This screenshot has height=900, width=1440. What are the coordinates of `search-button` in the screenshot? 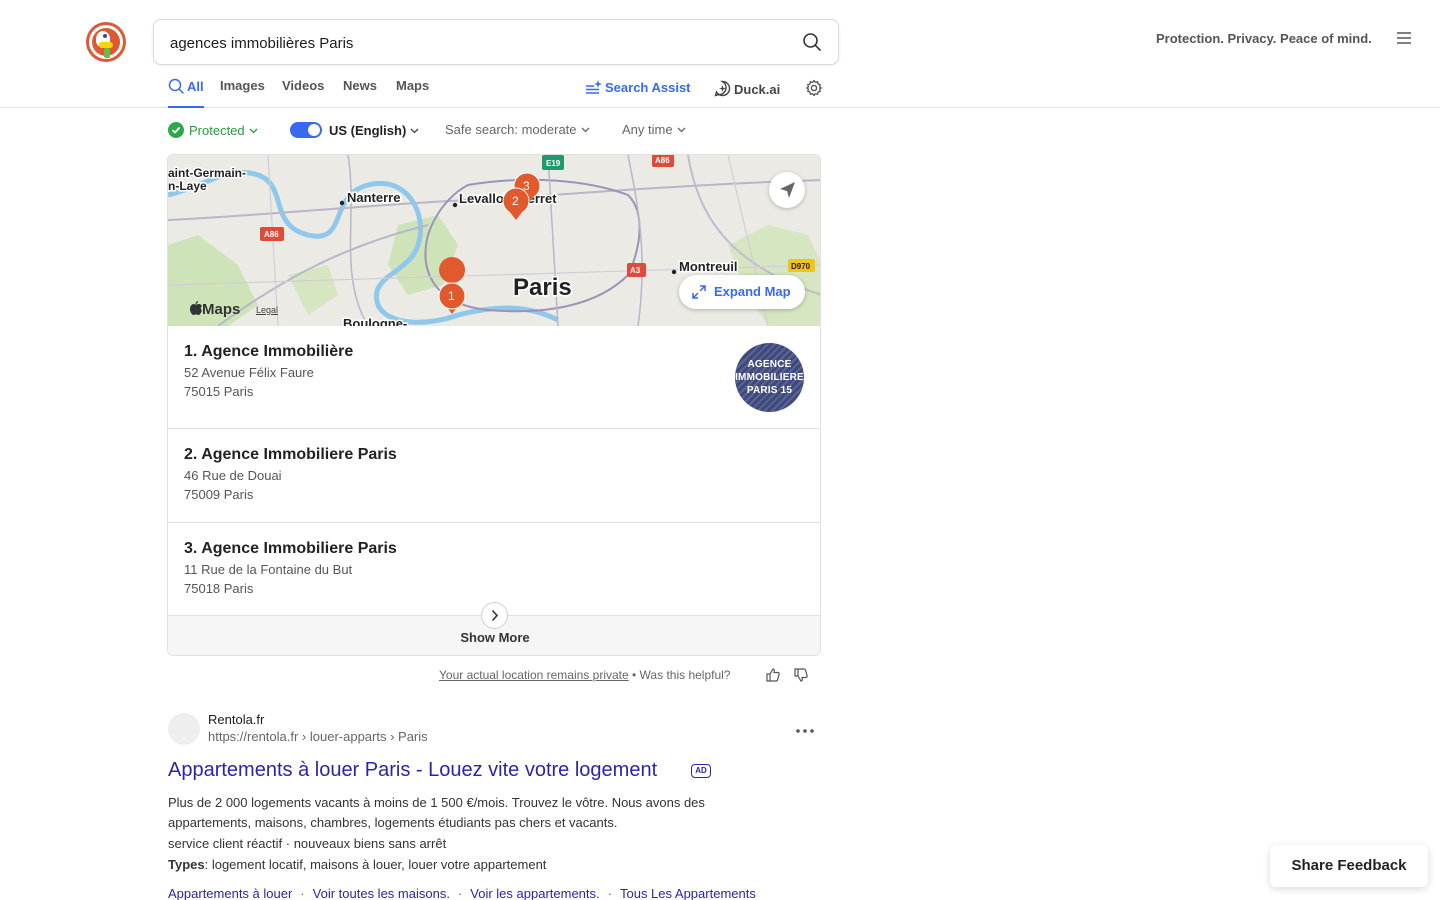 It's located at (813, 43).